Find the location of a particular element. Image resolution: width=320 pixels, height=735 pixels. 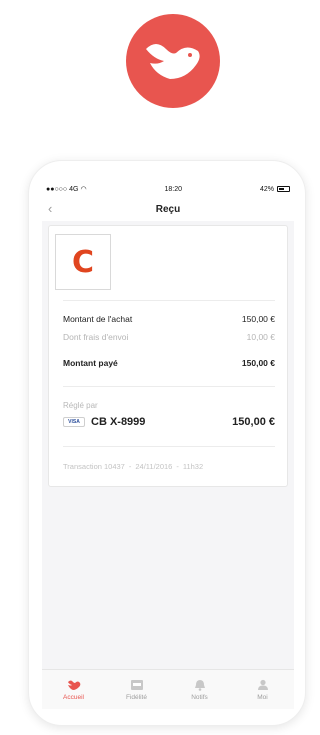

row-label: Dont frais d'envoi is located at coordinates (96, 337).